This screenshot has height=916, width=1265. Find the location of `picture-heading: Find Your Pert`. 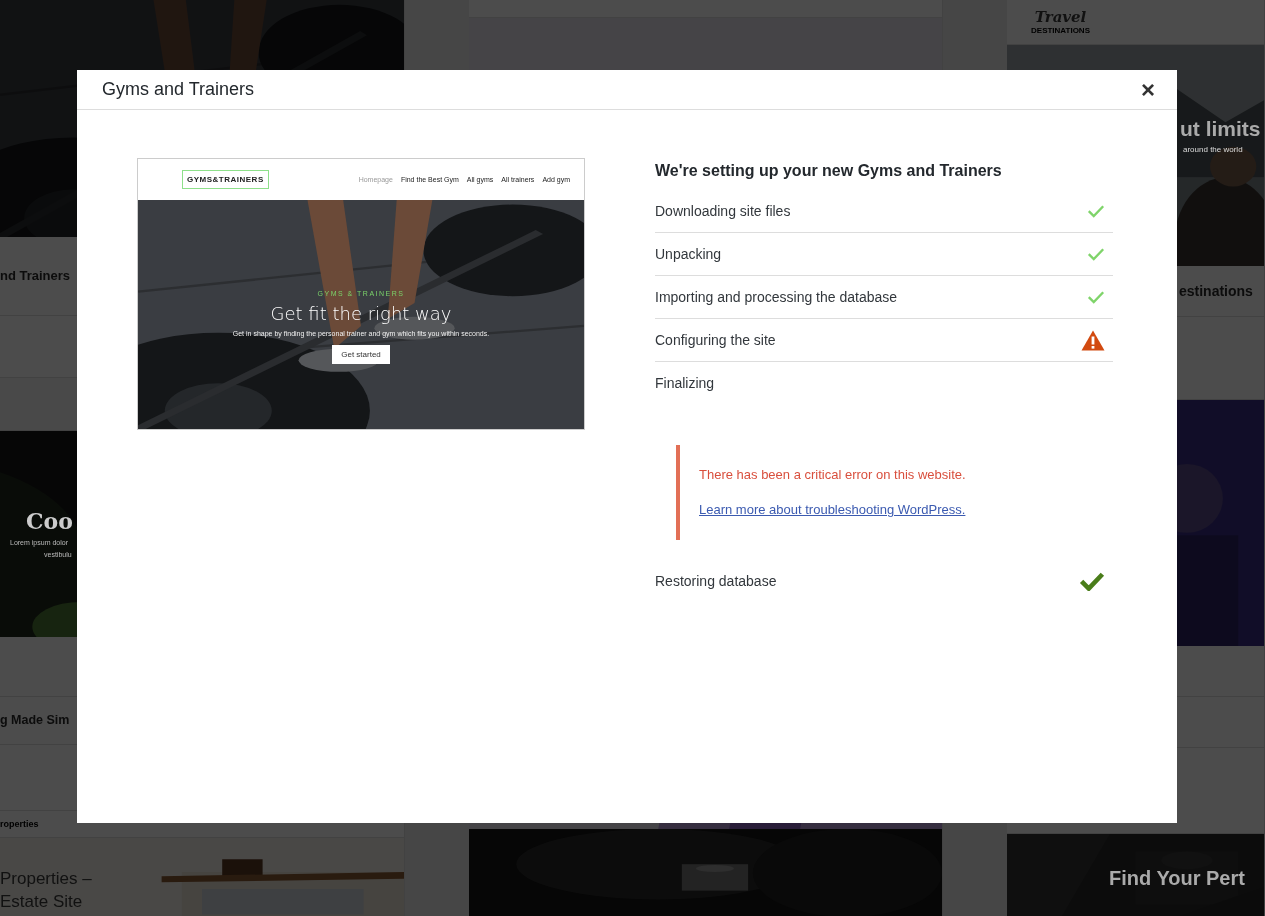

picture-heading: Find Your Pert is located at coordinates (1177, 878).